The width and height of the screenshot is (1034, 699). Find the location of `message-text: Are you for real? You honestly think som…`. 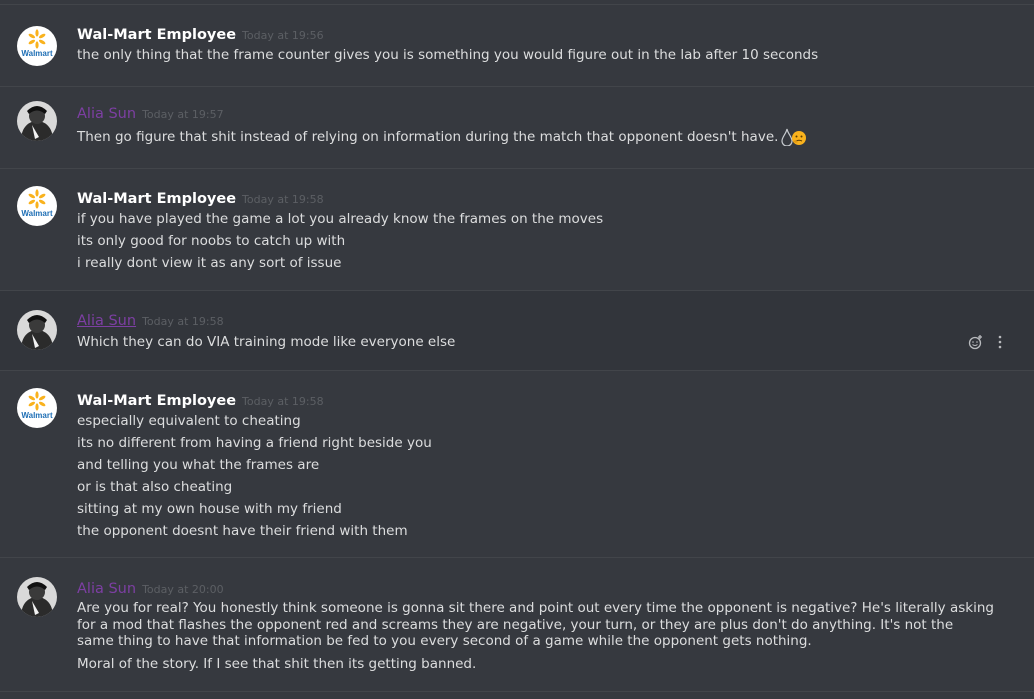

message-text: Are you for real? You honestly think som… is located at coordinates (535, 624).